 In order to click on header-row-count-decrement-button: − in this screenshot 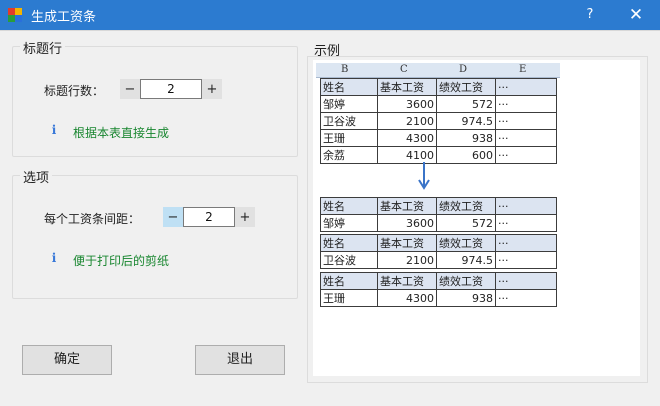, I will do `click(130, 89)`.